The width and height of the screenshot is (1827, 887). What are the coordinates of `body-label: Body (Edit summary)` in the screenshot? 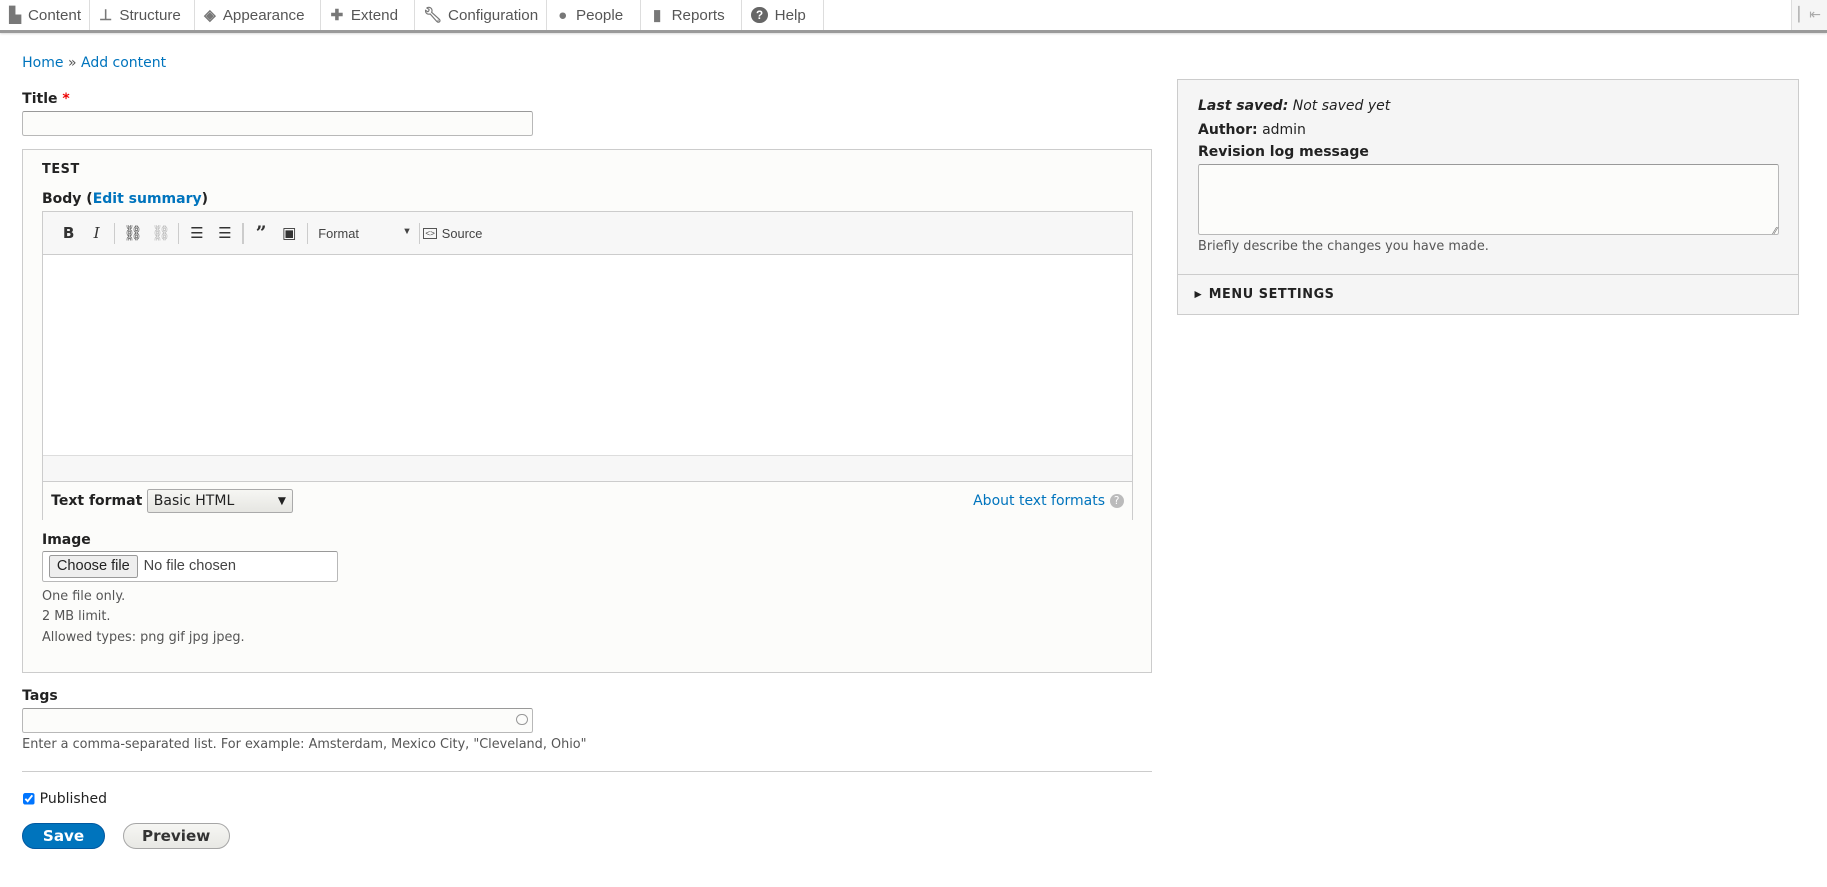 It's located at (125, 199).